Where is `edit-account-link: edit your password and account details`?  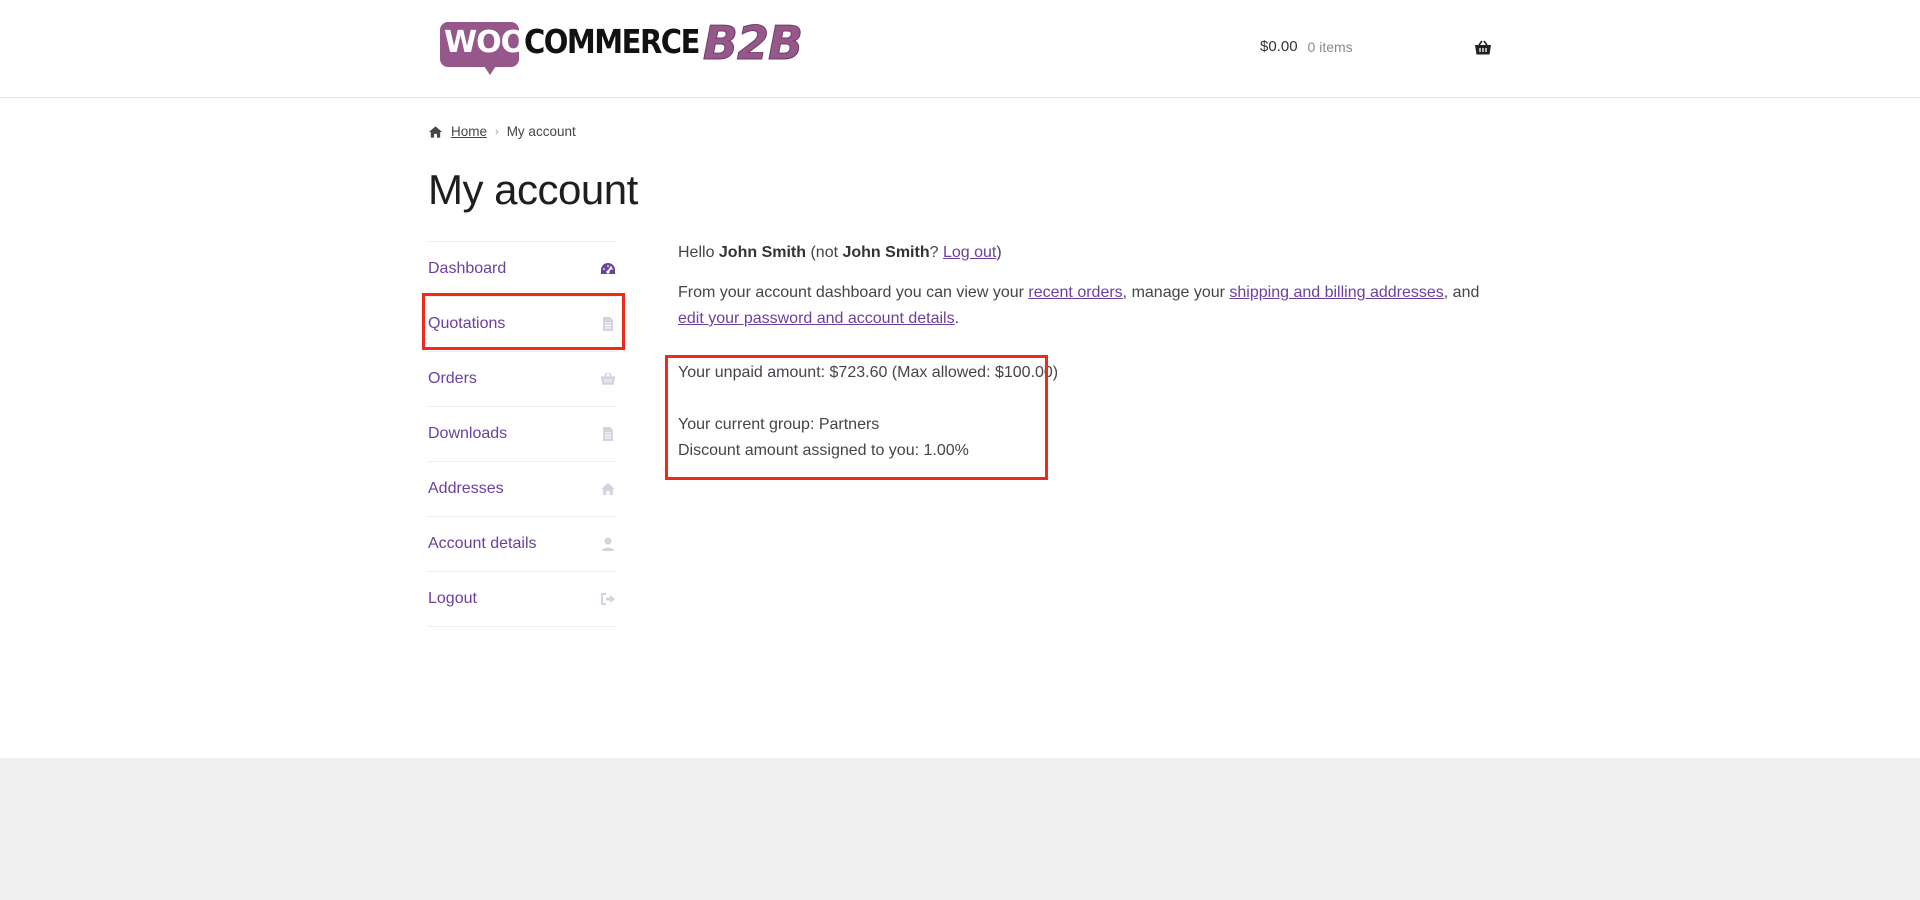
edit-account-link: edit your password and account details is located at coordinates (816, 318).